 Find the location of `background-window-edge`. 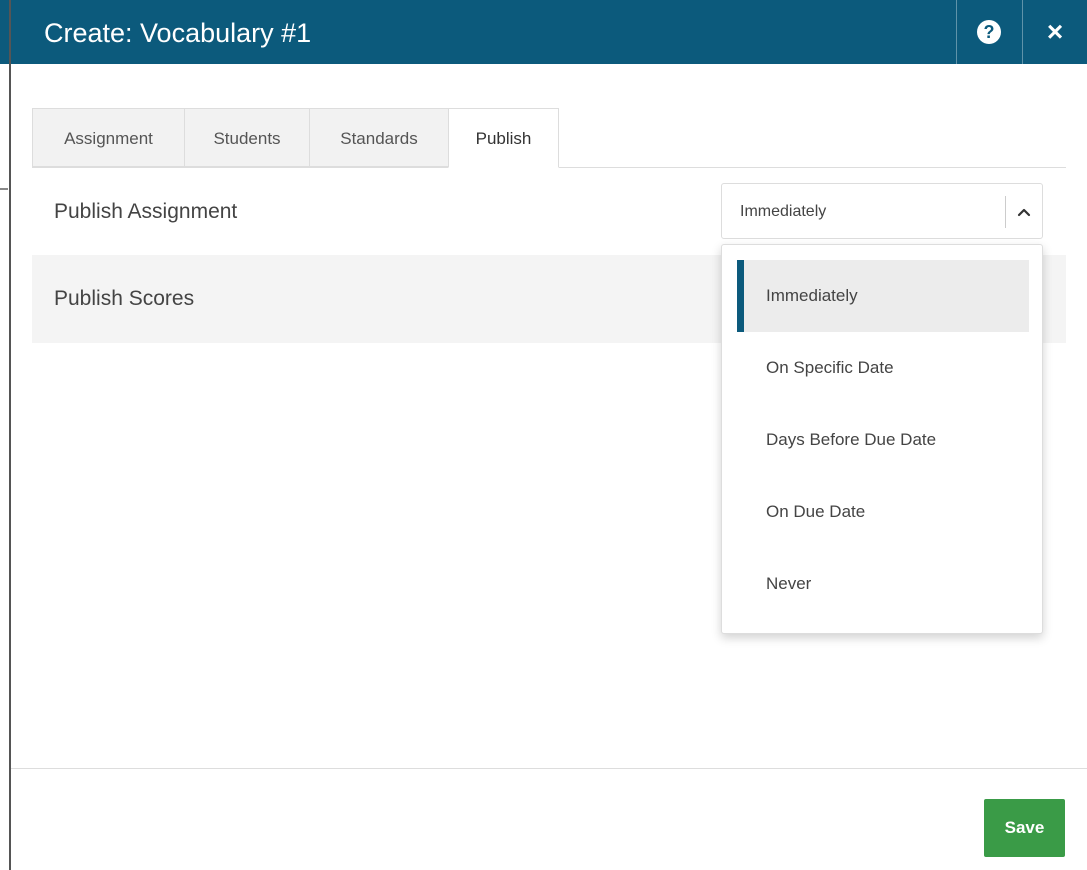

background-window-edge is located at coordinates (5, 435).